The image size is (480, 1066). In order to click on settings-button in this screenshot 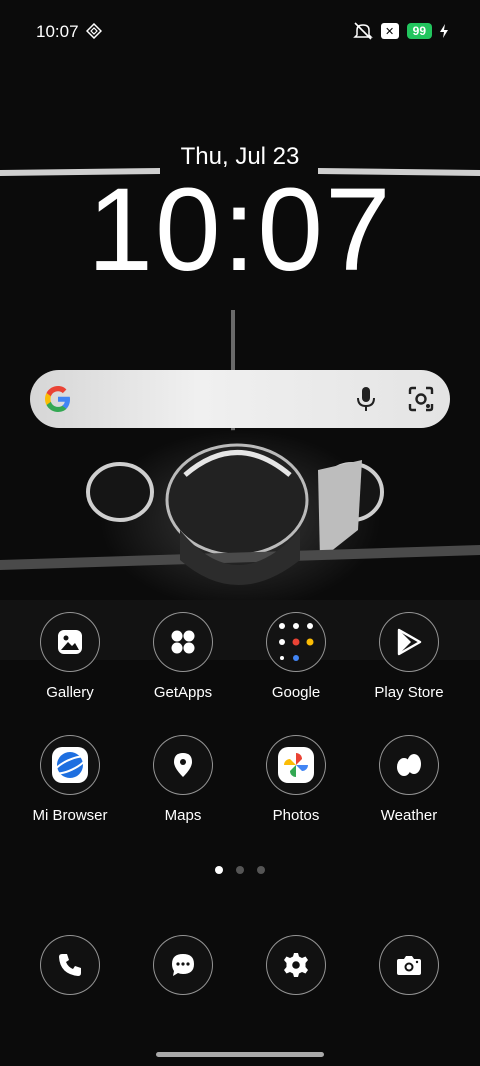, I will do `click(296, 965)`.